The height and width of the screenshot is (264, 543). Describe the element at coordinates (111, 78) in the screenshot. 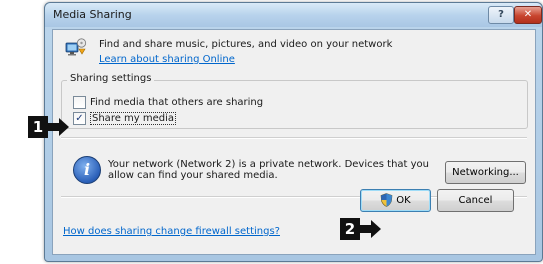

I see `sharing-settings-legend: Sharing settings` at that location.